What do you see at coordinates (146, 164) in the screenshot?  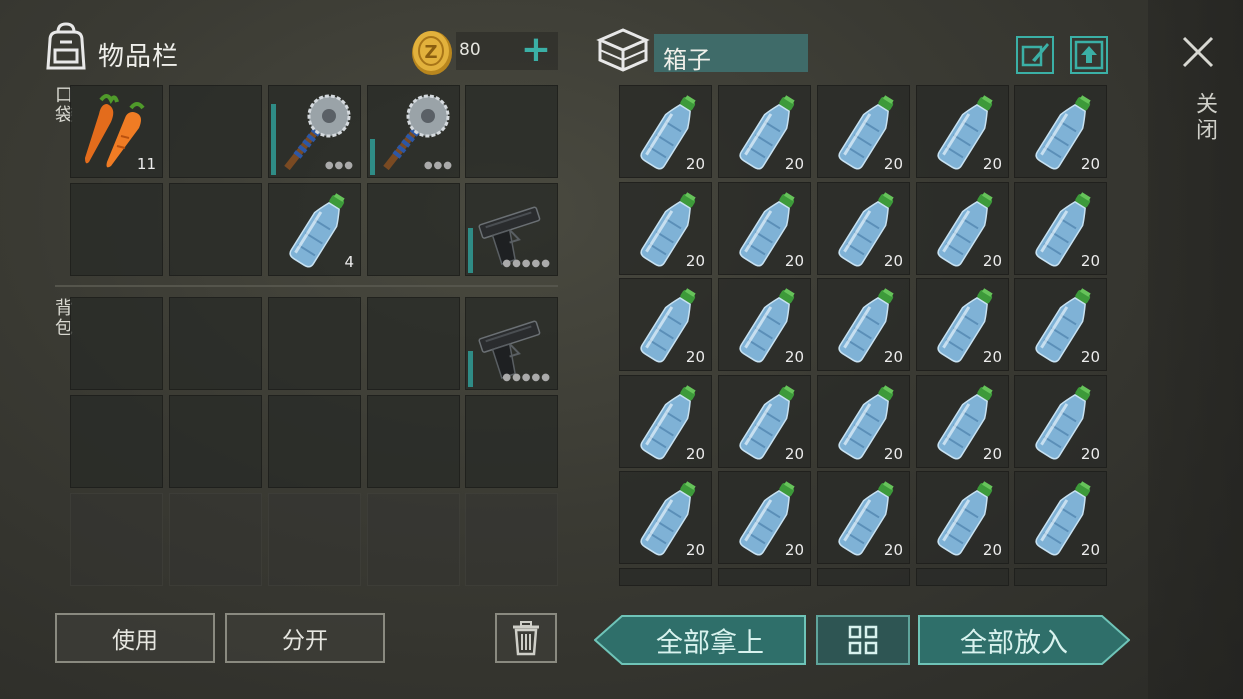 I see `item-quantity: 11` at bounding box center [146, 164].